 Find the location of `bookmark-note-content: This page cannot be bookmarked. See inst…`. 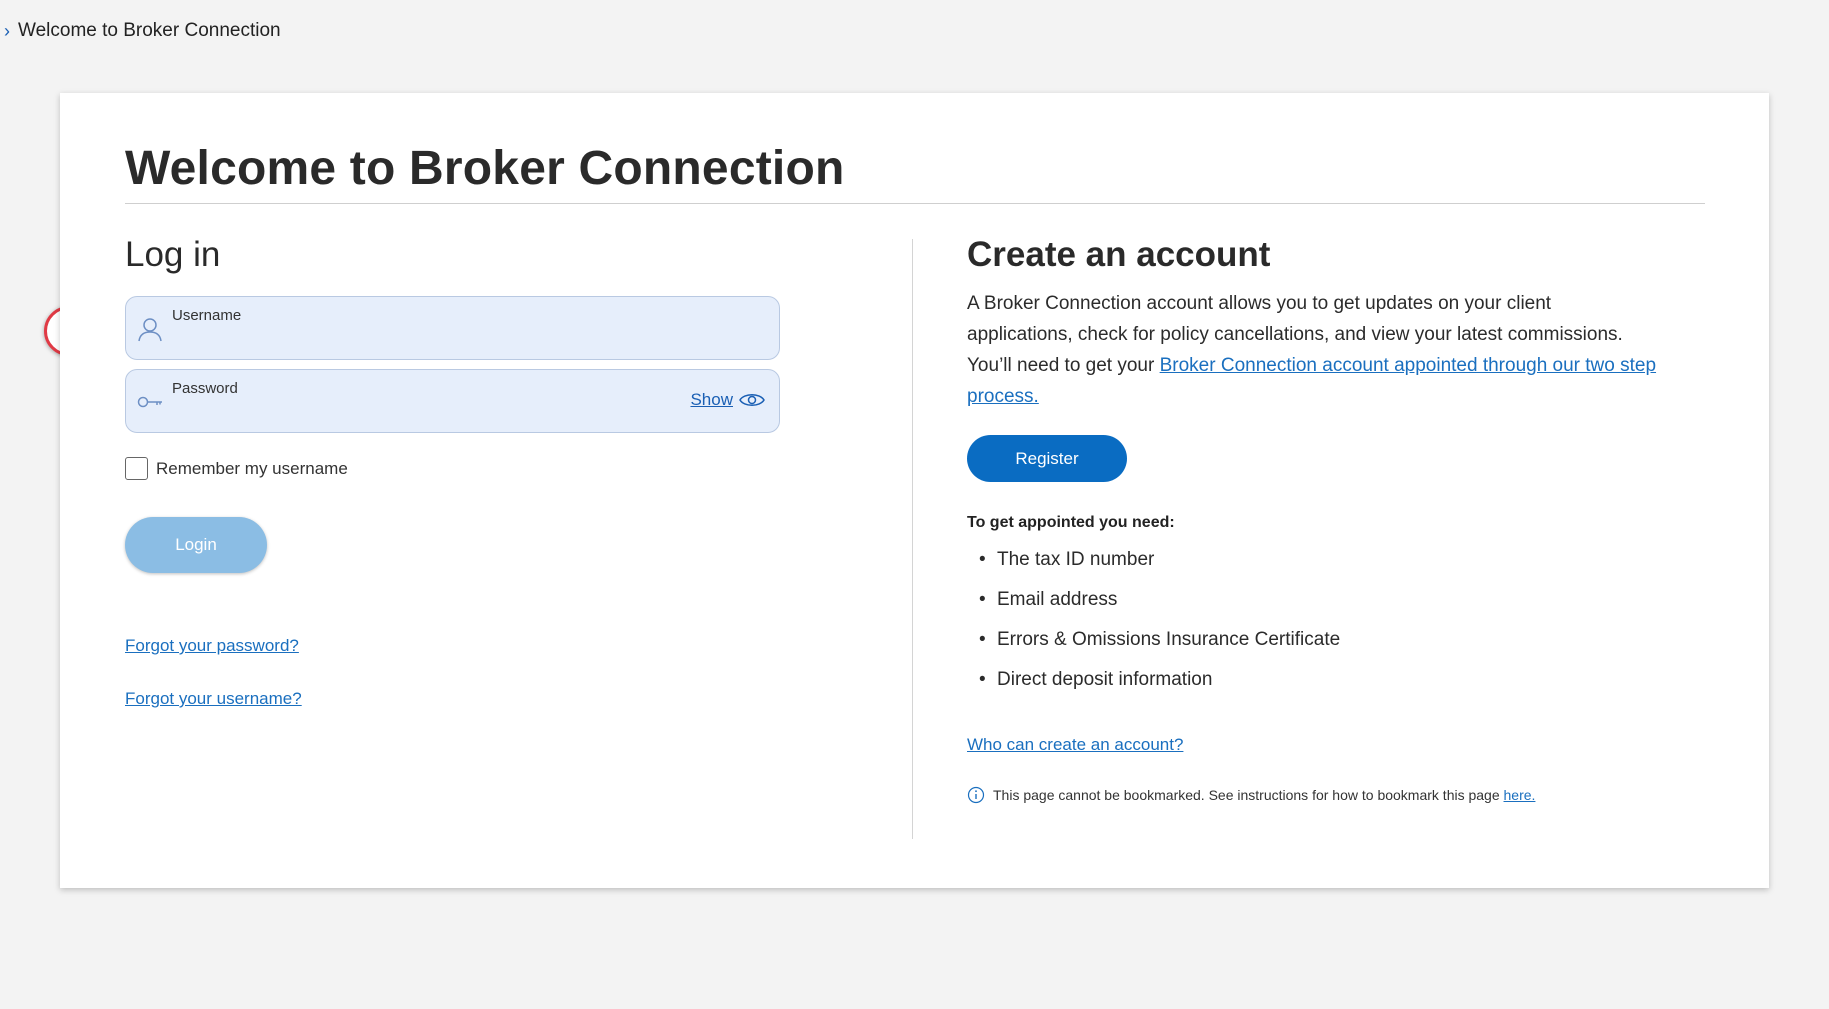

bookmark-note-content: This page cannot be bookmarked. See inst… is located at coordinates (1264, 795).